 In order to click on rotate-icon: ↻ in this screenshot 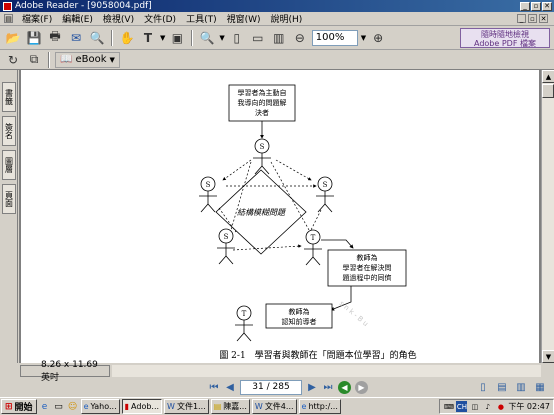, I will do `click(13, 60)`.